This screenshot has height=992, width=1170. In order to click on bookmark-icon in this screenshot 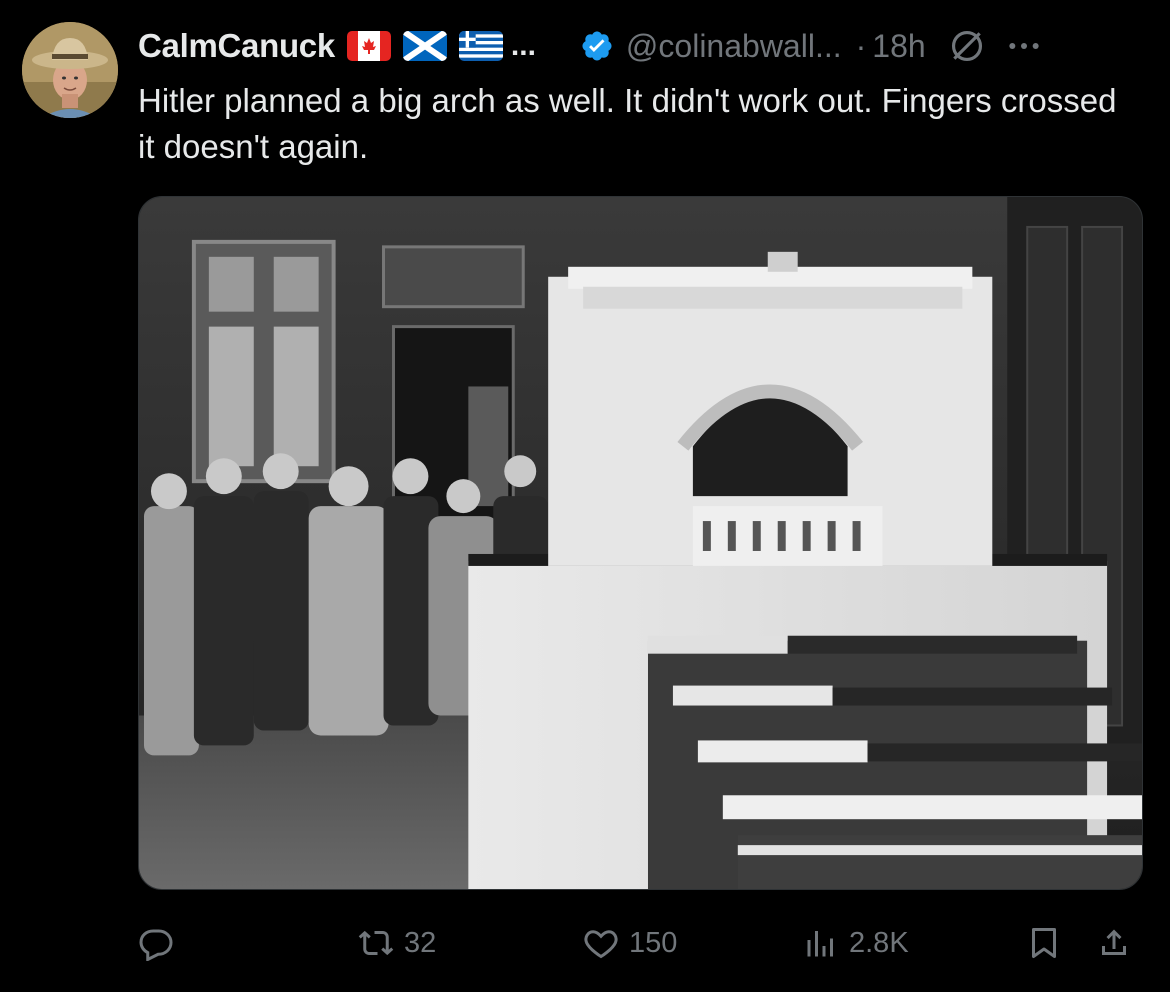, I will do `click(1044, 943)`.